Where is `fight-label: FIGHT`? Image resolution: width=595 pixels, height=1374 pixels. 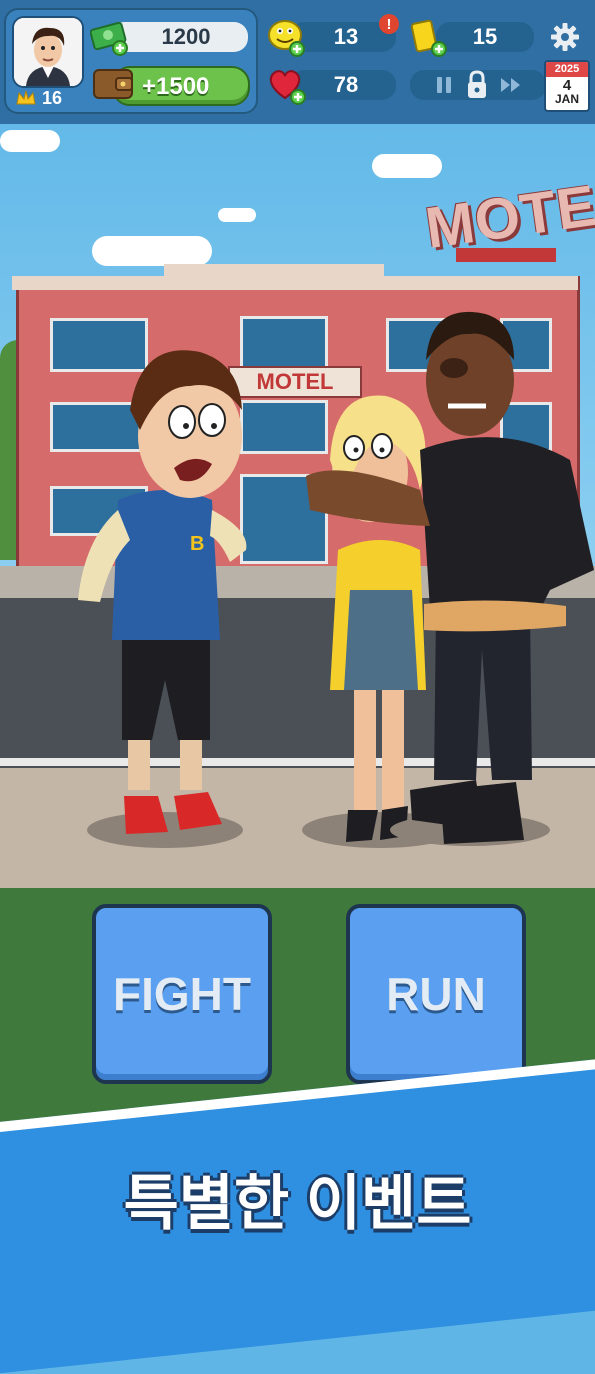 fight-label: FIGHT is located at coordinates (182, 994).